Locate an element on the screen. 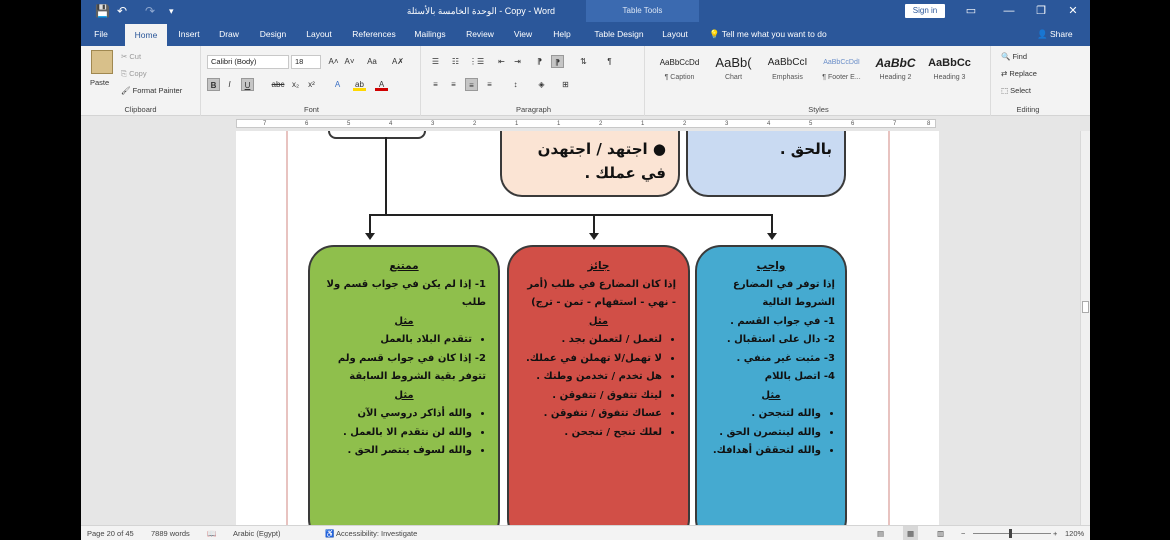 The width and height of the screenshot is (1170, 540). tab-mailings: Mailings is located at coordinates (430, 34).